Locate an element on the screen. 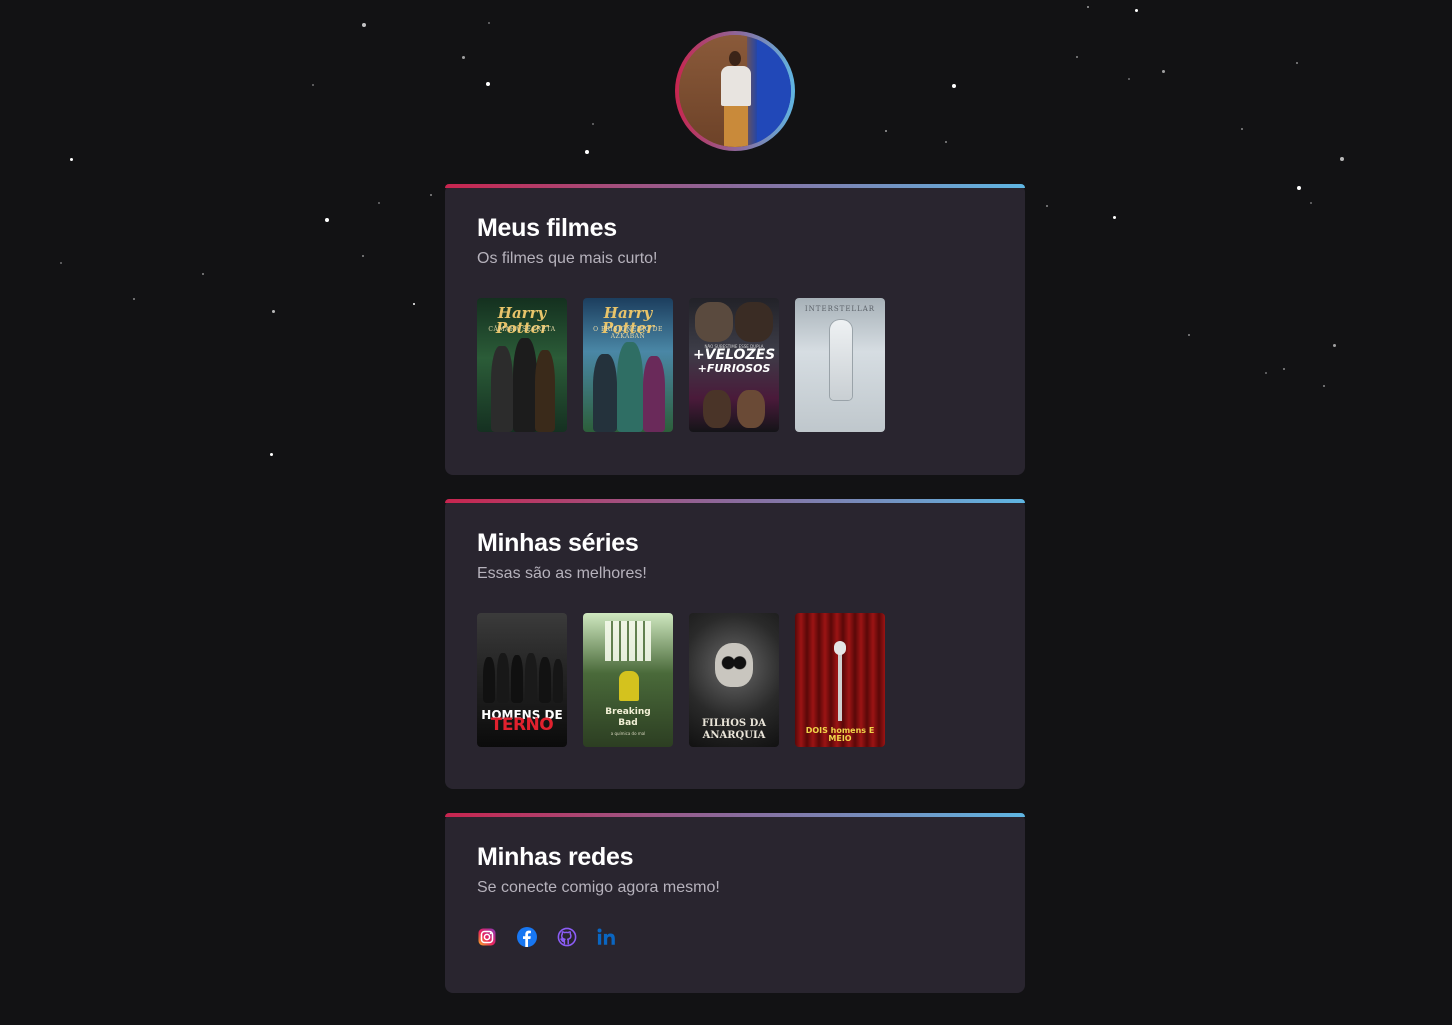 This screenshot has height=1025, width=1452. linkedin-link is located at coordinates (607, 937).